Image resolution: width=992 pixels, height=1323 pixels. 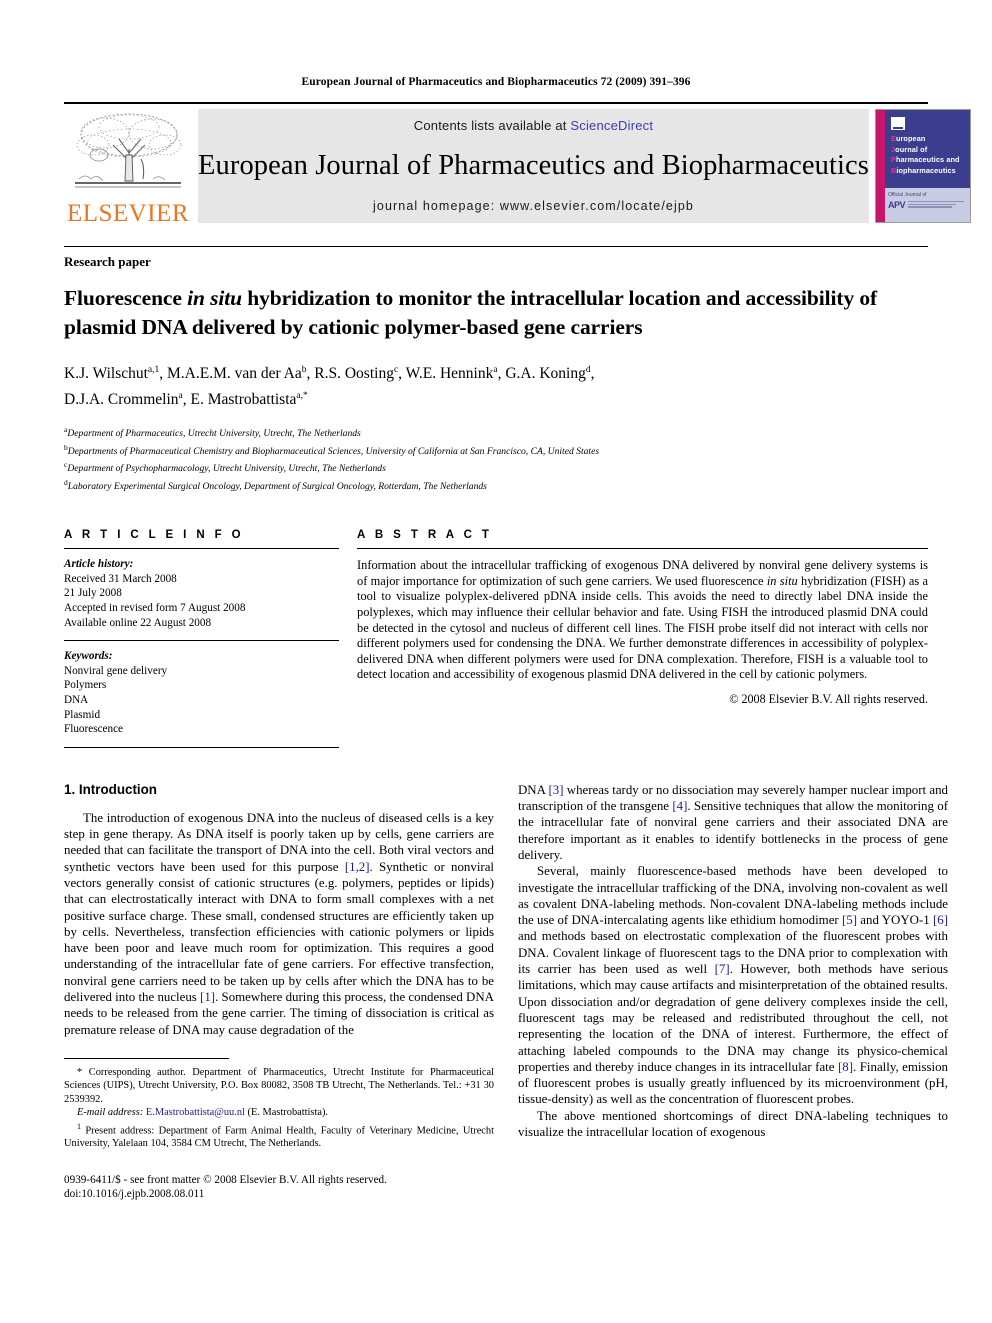 What do you see at coordinates (94, 729) in the screenshot?
I see `keyword-item: Fluorescence` at bounding box center [94, 729].